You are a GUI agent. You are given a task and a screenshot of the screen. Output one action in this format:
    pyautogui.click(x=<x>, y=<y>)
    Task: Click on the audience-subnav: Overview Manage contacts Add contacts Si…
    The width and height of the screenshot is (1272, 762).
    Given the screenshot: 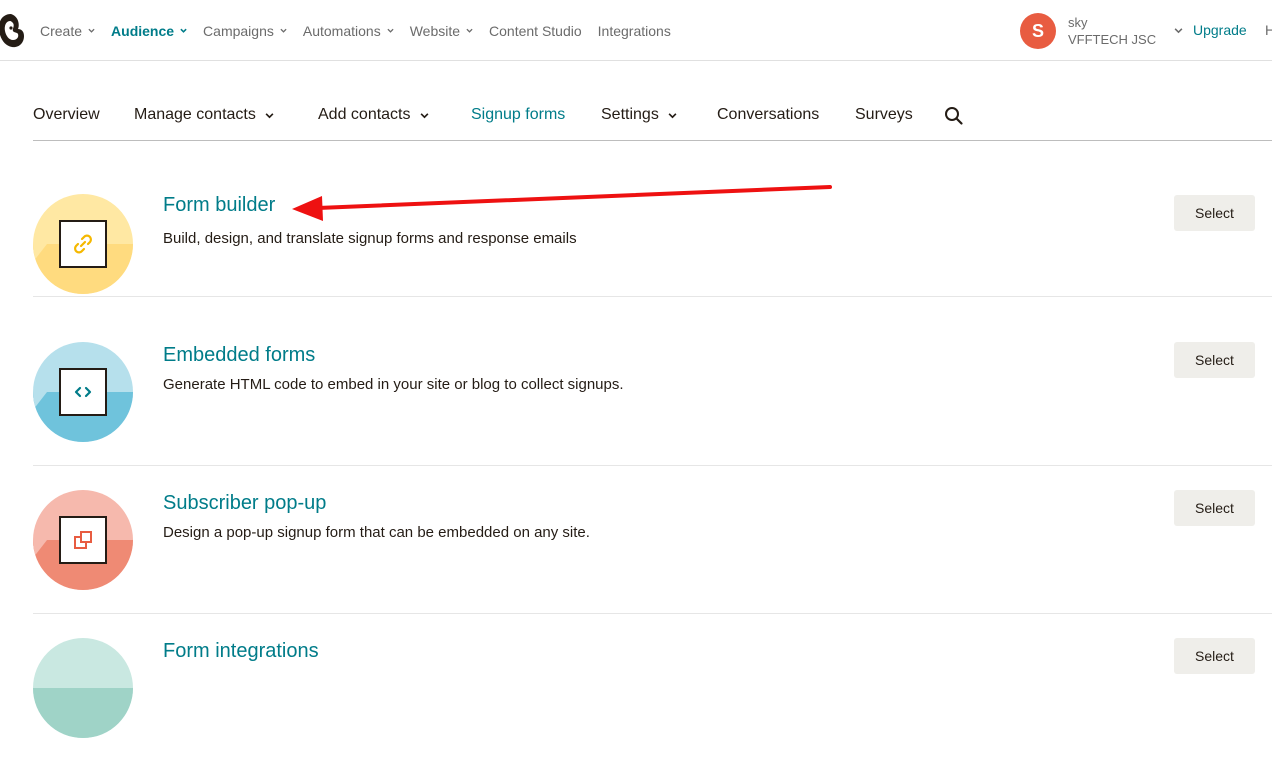 What is the action you would take?
    pyautogui.click(x=652, y=116)
    